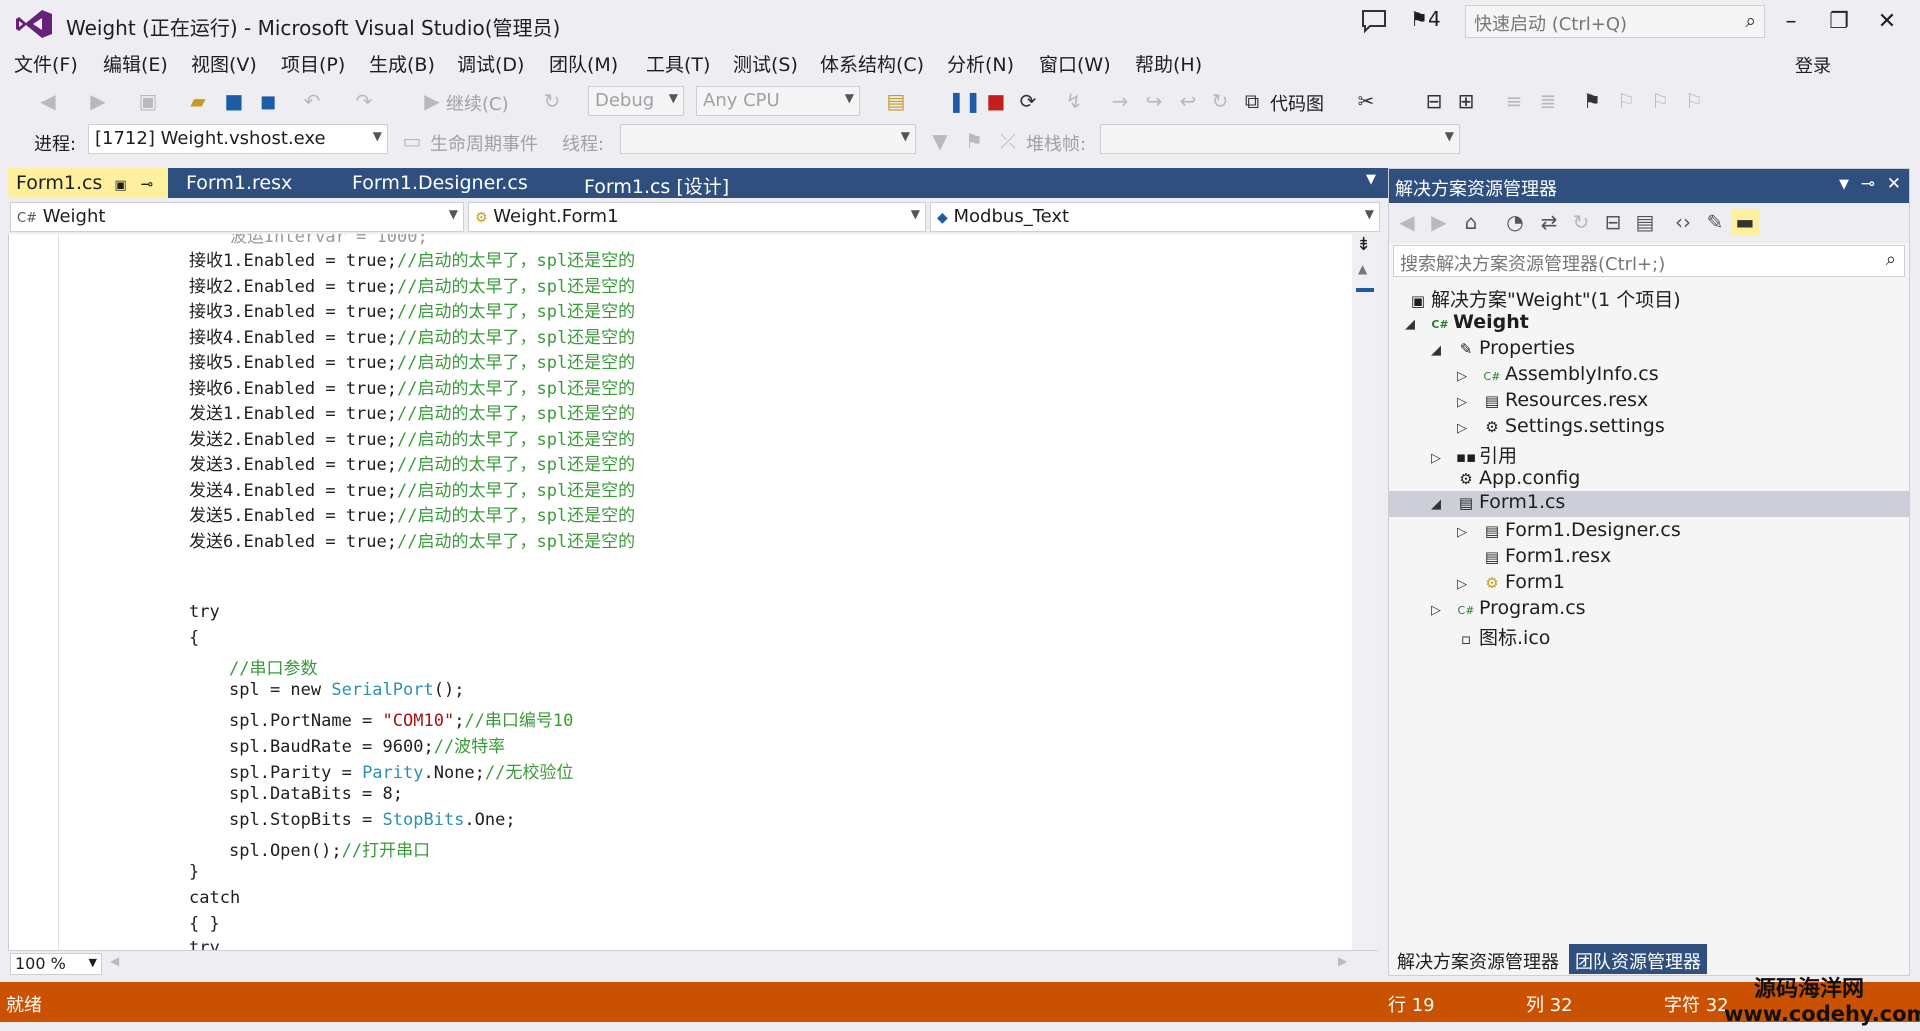 This screenshot has width=1920, height=1031. Describe the element at coordinates (636, 101) in the screenshot. I see `configuration-combo: Debug ▼` at that location.